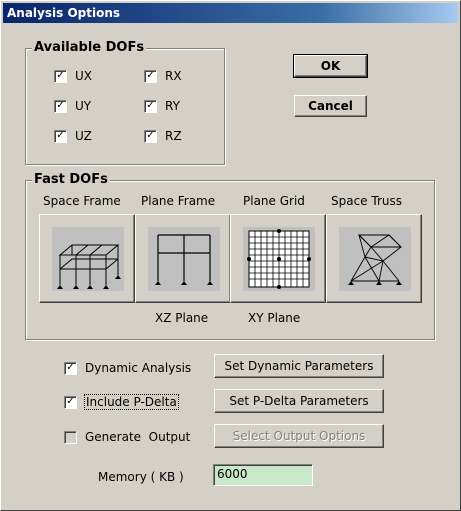  I want to click on generate-output-checkbox: Generate Output, so click(131, 437).